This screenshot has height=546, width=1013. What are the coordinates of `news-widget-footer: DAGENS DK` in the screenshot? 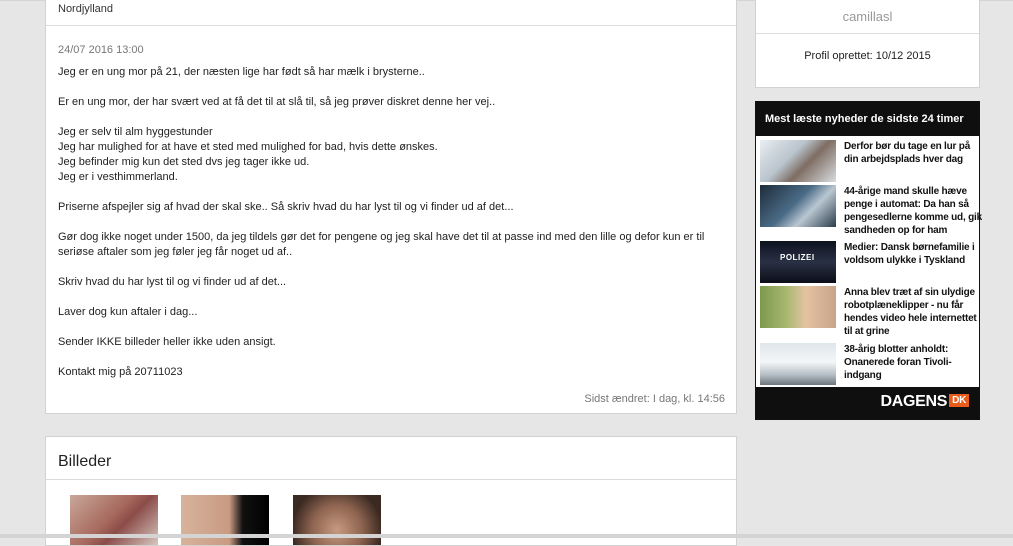 It's located at (867, 403).